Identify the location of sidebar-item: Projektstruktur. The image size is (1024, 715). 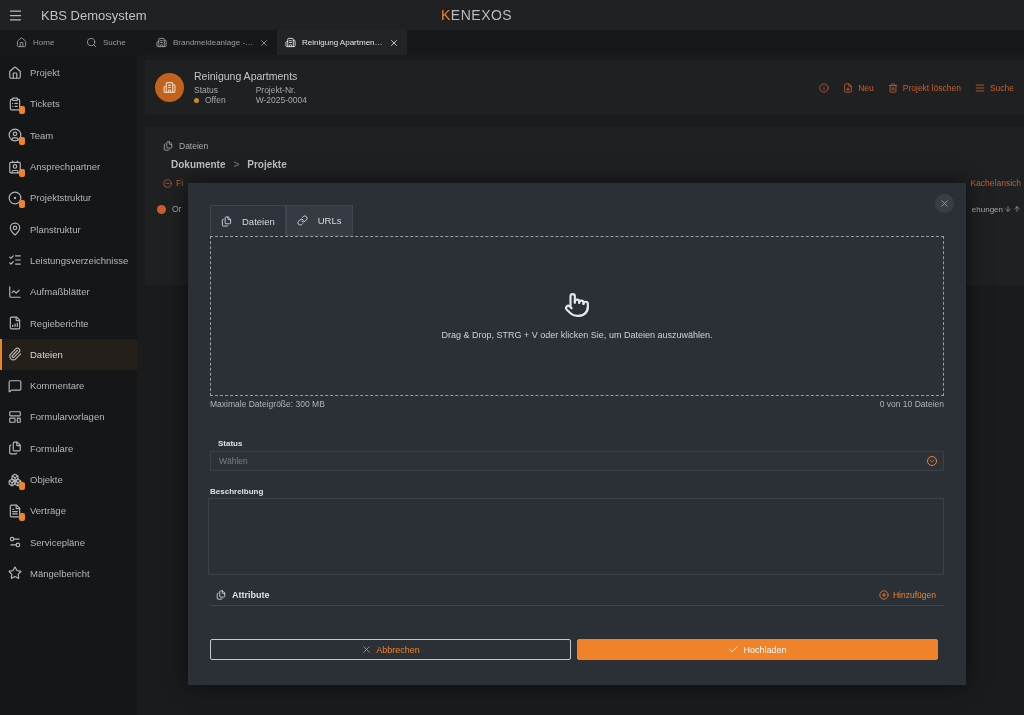
(68, 198).